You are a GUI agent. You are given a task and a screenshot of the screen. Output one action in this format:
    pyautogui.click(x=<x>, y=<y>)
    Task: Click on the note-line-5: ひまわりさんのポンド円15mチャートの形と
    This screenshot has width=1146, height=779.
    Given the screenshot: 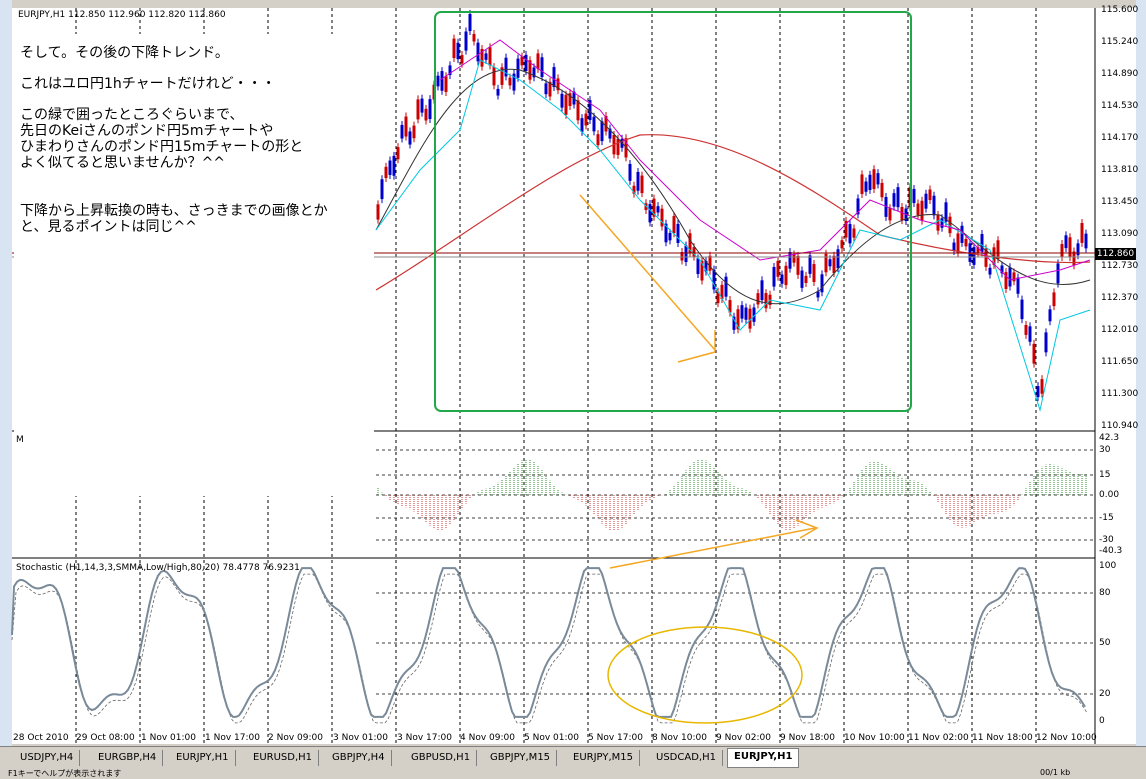 What is the action you would take?
    pyautogui.click(x=162, y=147)
    